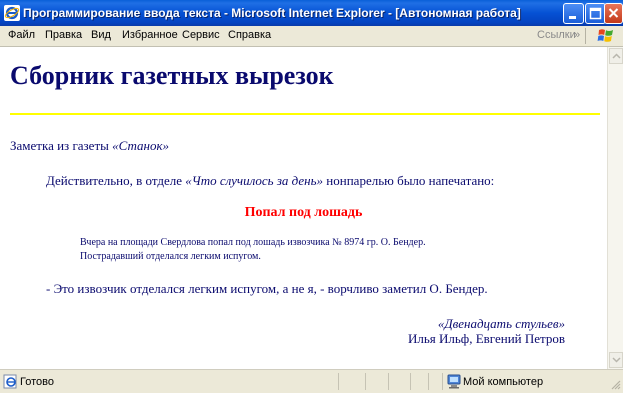  I want to click on intro-paragraph: Заметка из газеты «Станок», so click(89, 146).